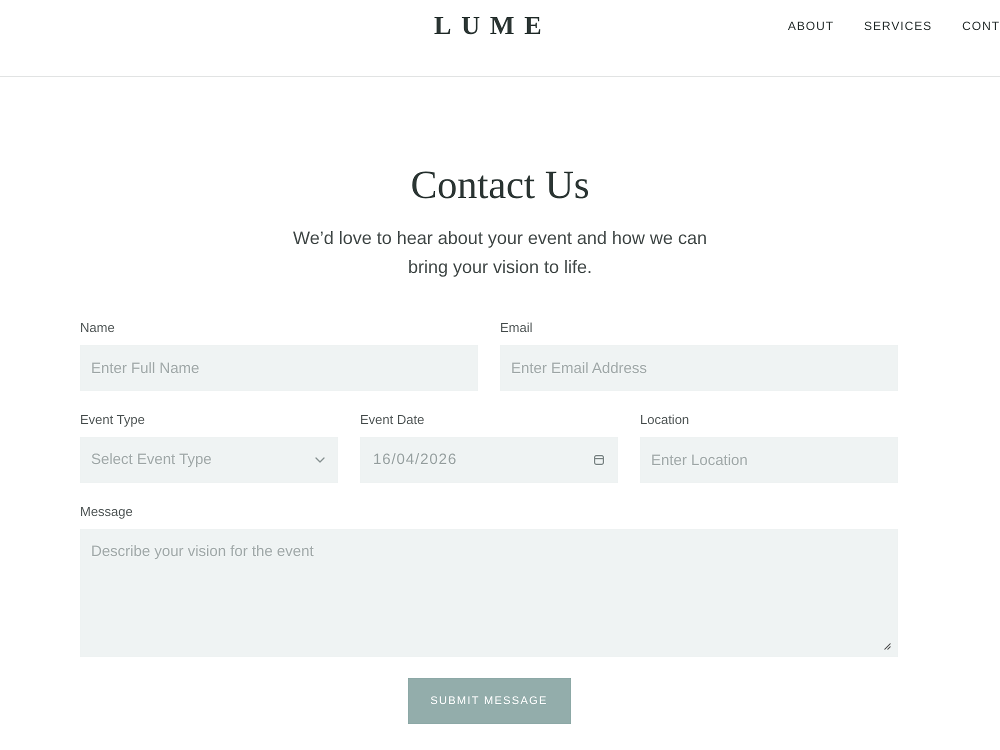  I want to click on text-field: Enter Full Name, so click(279, 368).